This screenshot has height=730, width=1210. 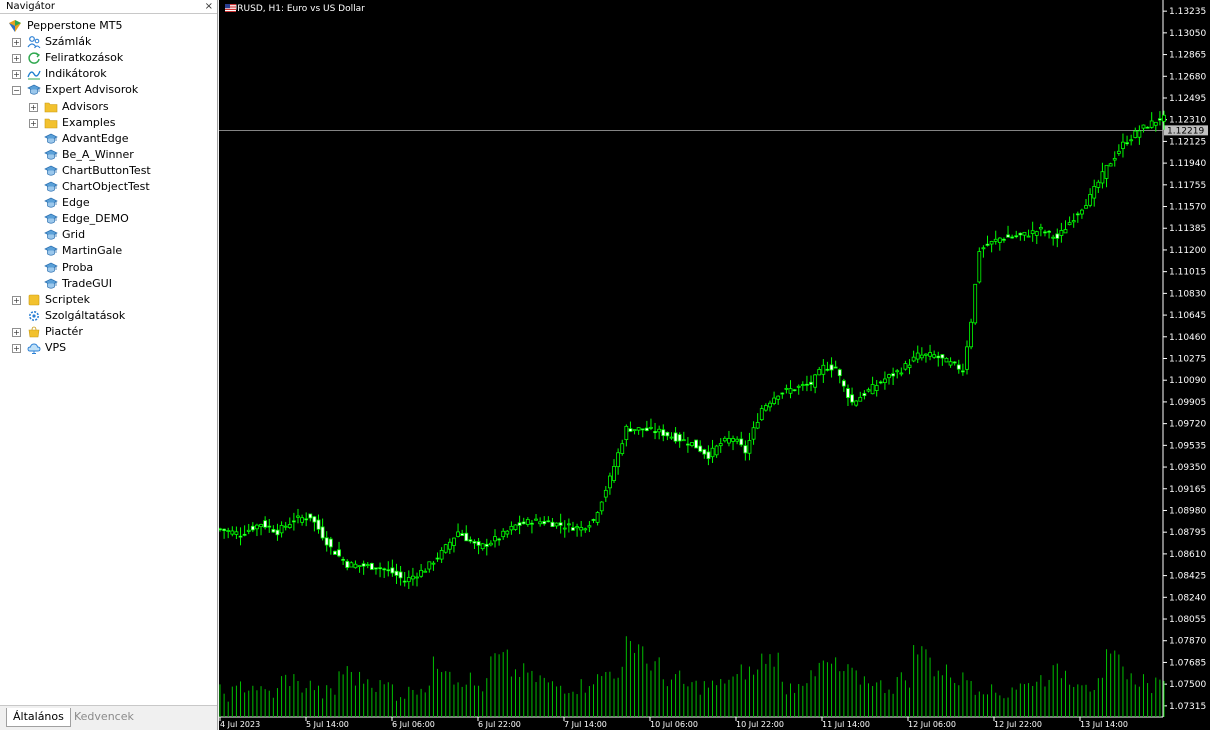 I want to click on navigator-tabs: Általános Kedvencek, so click(x=108, y=717).